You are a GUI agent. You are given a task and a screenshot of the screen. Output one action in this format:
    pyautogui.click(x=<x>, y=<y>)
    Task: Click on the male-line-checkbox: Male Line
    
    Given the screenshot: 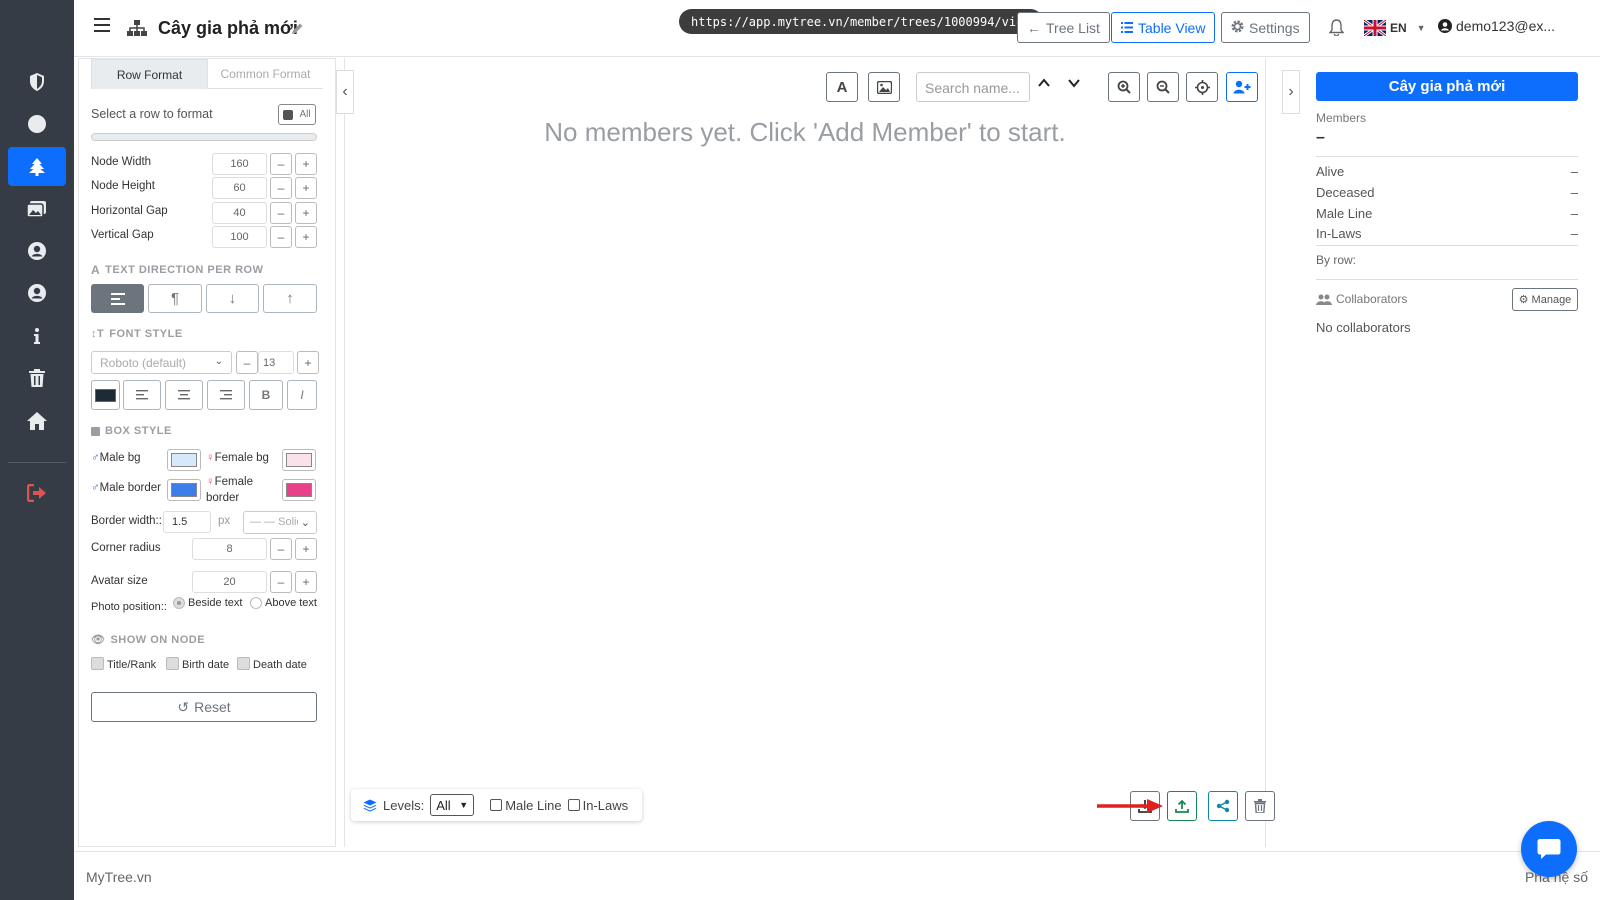 What is the action you would take?
    pyautogui.click(x=526, y=805)
    